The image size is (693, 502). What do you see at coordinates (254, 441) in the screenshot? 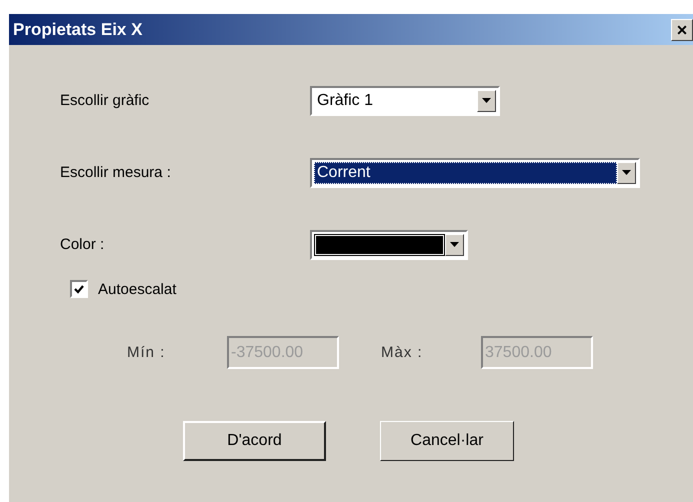
I see `ok-button: D'acord` at bounding box center [254, 441].